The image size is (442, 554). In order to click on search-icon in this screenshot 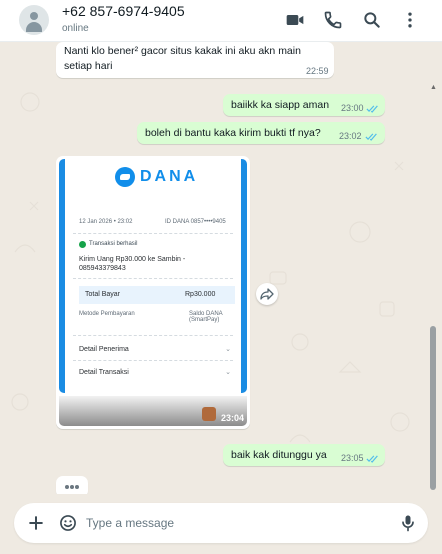, I will do `click(372, 20)`.